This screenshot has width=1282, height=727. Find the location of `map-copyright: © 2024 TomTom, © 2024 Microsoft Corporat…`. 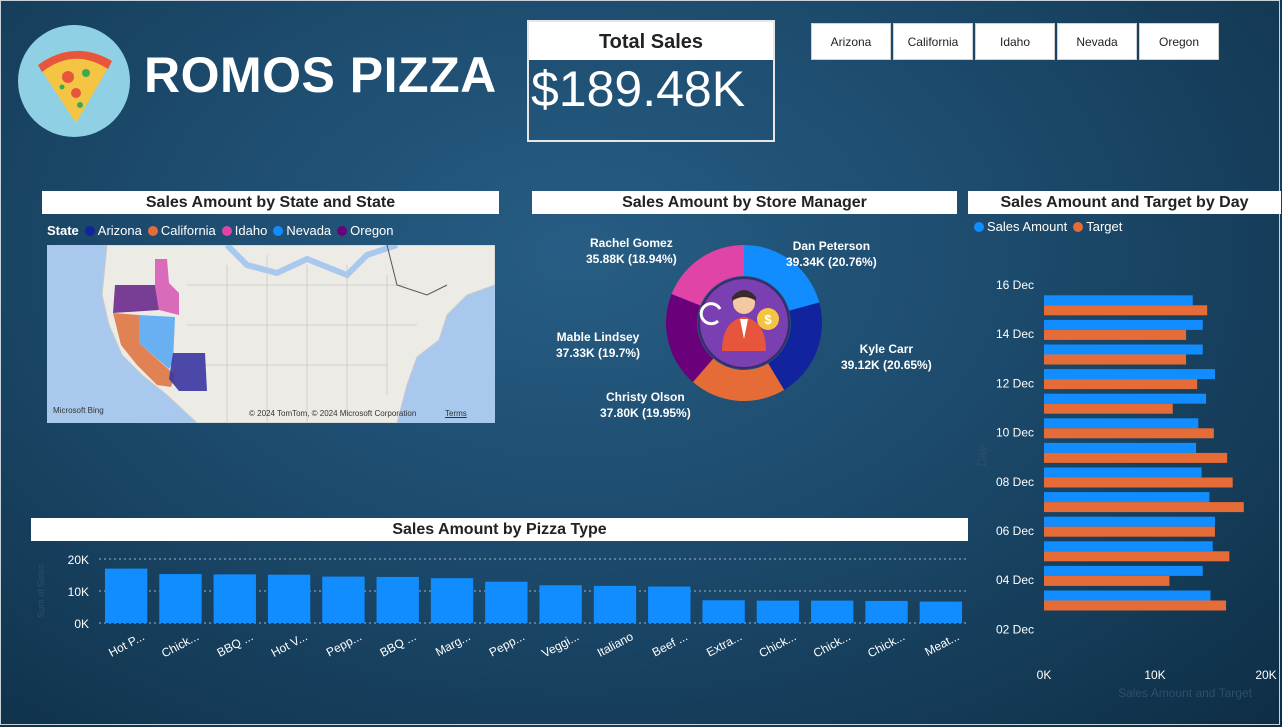

map-copyright: © 2024 TomTom, © 2024 Microsoft Corporat… is located at coordinates (333, 413).